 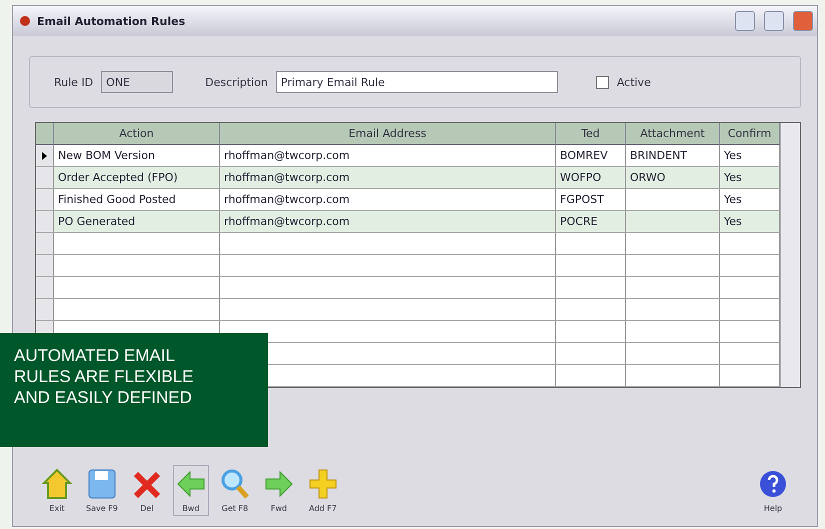 I want to click on close-button, so click(x=803, y=21).